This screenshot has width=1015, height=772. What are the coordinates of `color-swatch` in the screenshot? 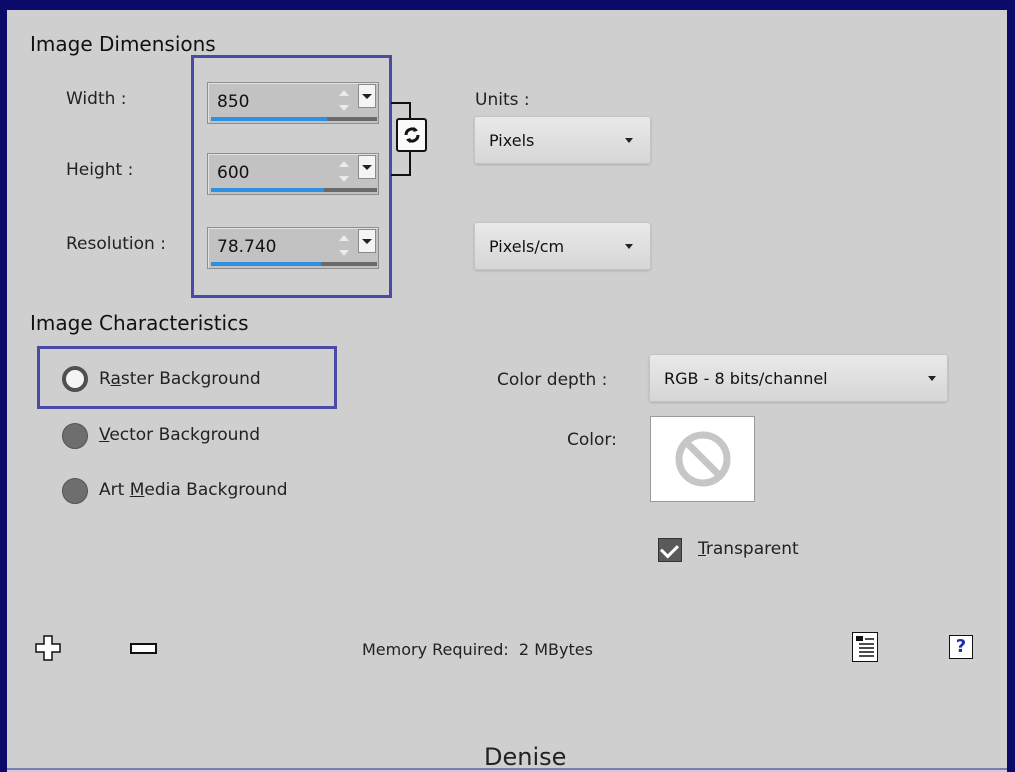 It's located at (702, 459).